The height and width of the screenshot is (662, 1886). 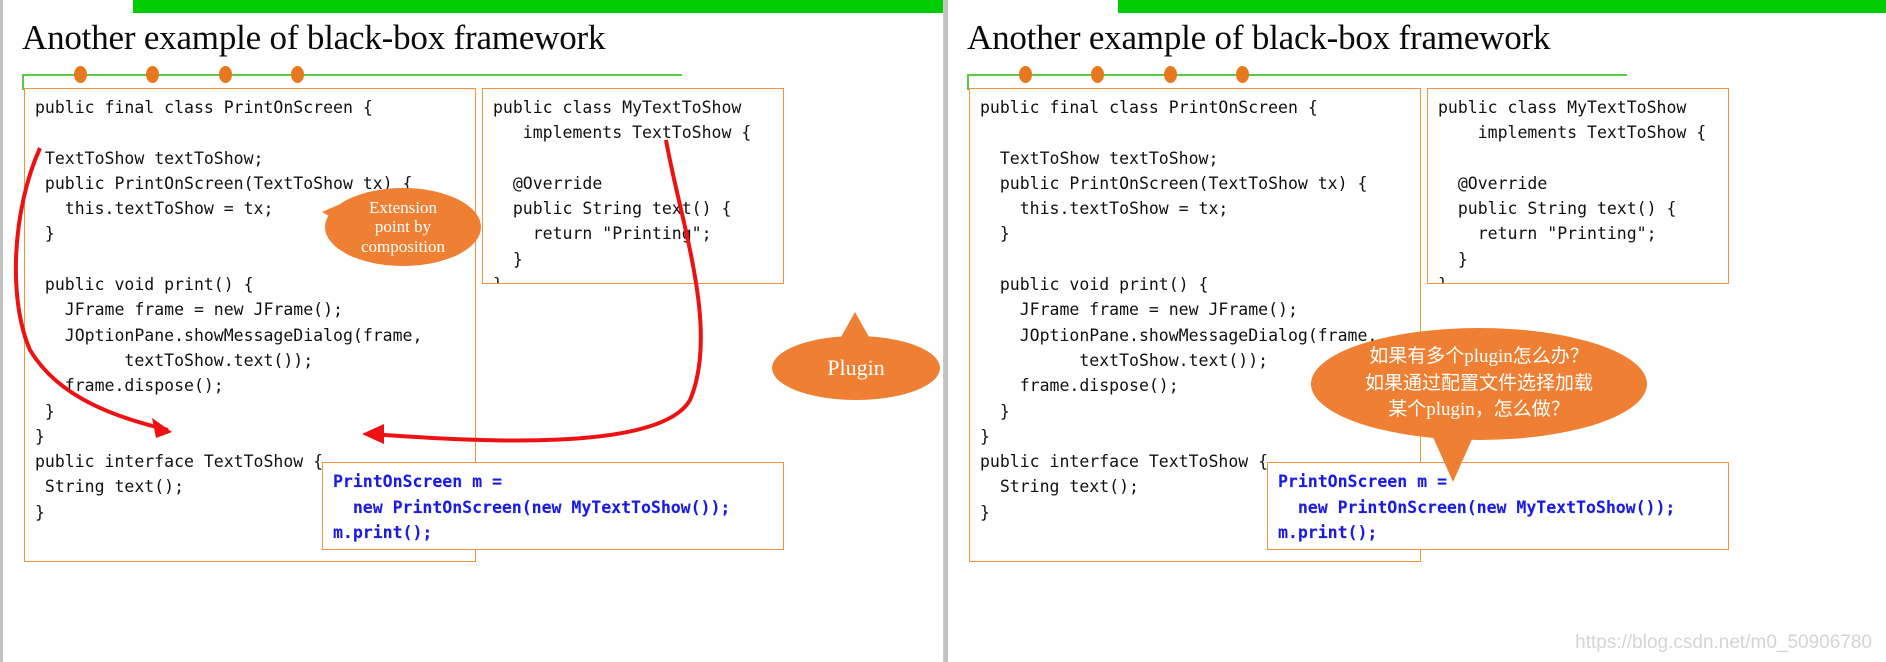 I want to click on top-green-banner-right, so click(x=1502, y=6).